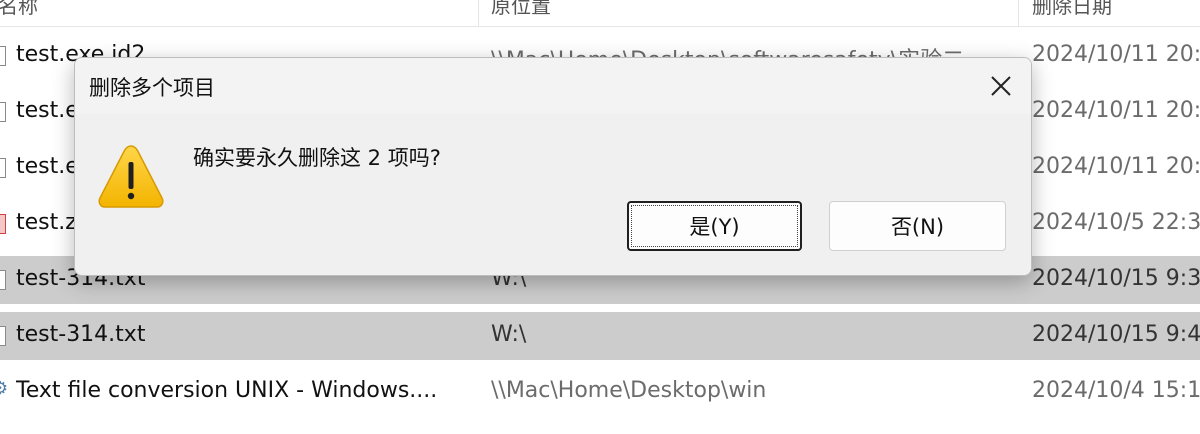 The width and height of the screenshot is (1200, 434). Describe the element at coordinates (4, 388) in the screenshot. I see `gear-icon: ⚙` at that location.